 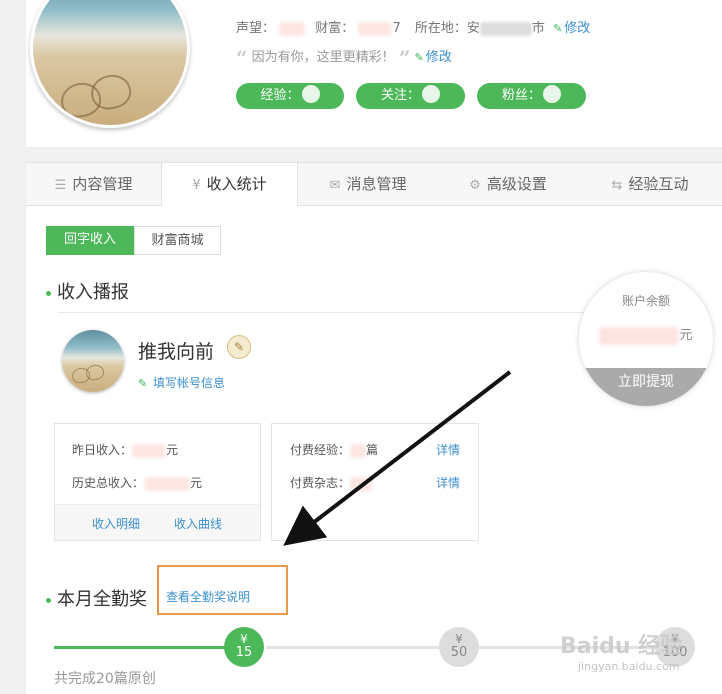 I want to click on yesterday-income-value, so click(x=149, y=450).